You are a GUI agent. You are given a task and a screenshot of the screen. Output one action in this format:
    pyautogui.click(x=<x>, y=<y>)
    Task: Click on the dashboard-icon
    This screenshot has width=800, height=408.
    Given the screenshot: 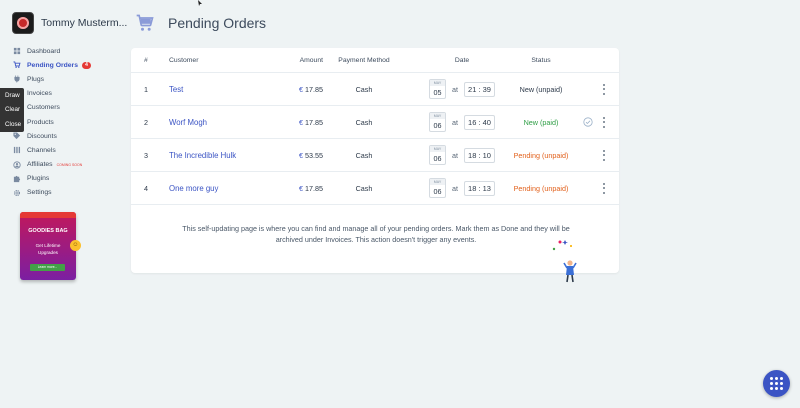 What is the action you would take?
    pyautogui.click(x=17, y=51)
    